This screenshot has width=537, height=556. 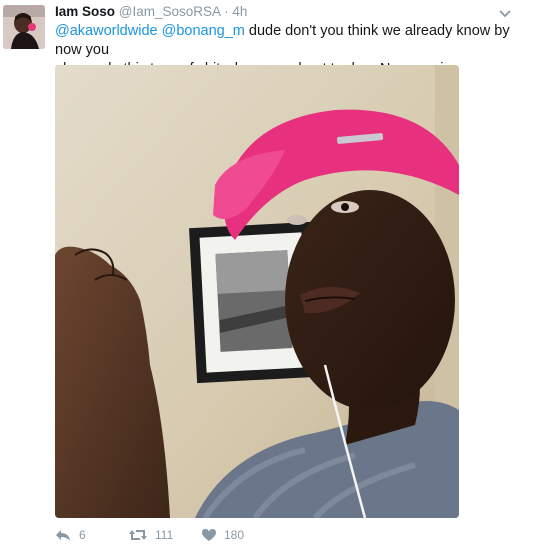 What do you see at coordinates (209, 535) in the screenshot?
I see `heart-icon` at bounding box center [209, 535].